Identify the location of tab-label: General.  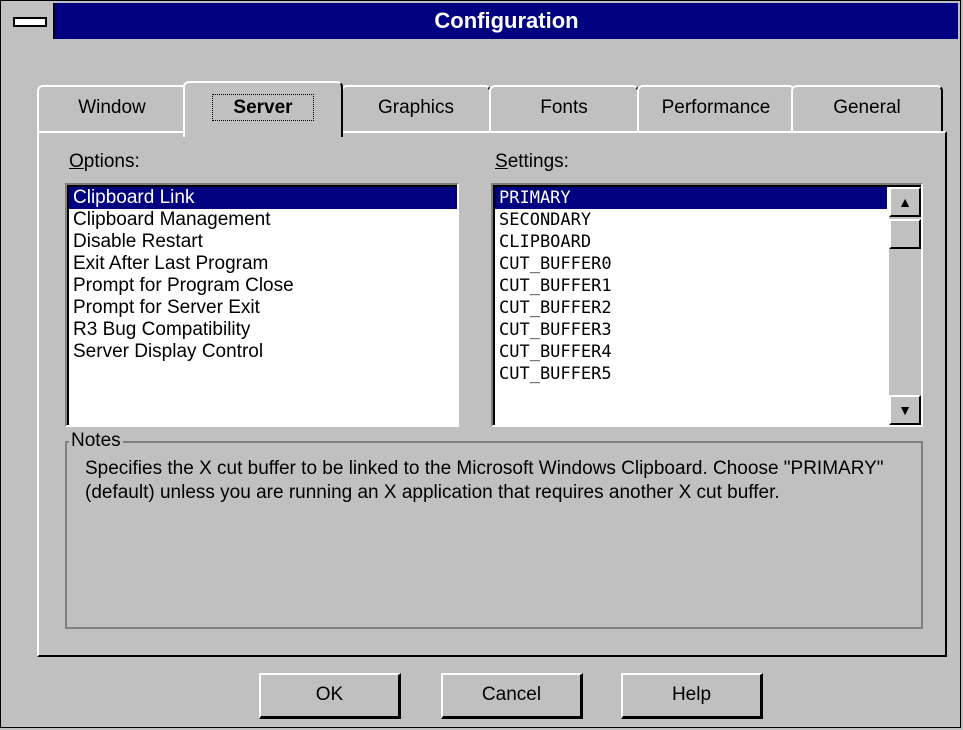
(867, 107).